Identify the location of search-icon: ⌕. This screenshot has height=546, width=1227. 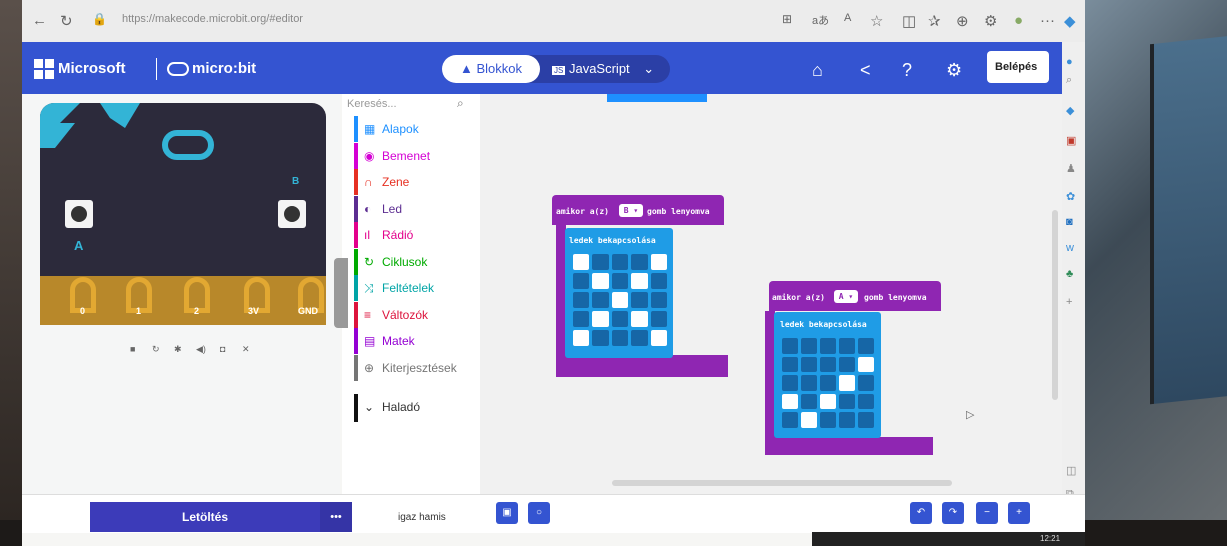
(460, 103).